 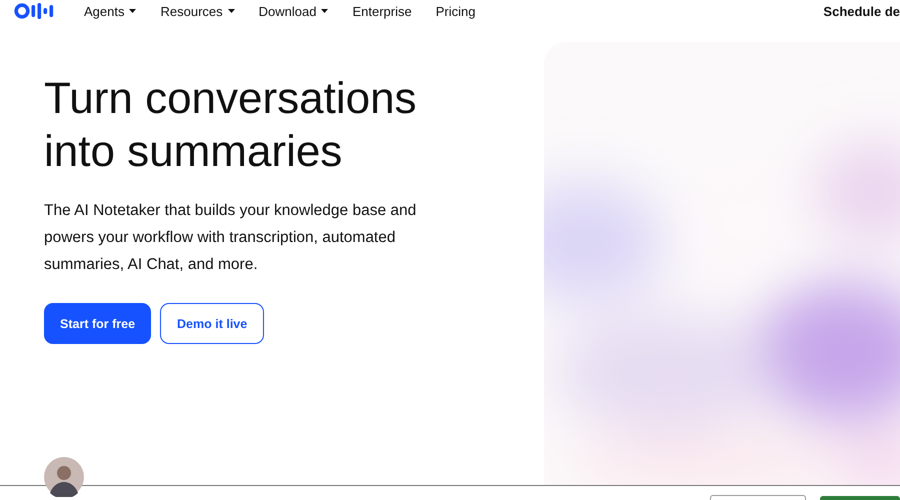 What do you see at coordinates (191, 11) in the screenshot?
I see `nav-link: Resources` at bounding box center [191, 11].